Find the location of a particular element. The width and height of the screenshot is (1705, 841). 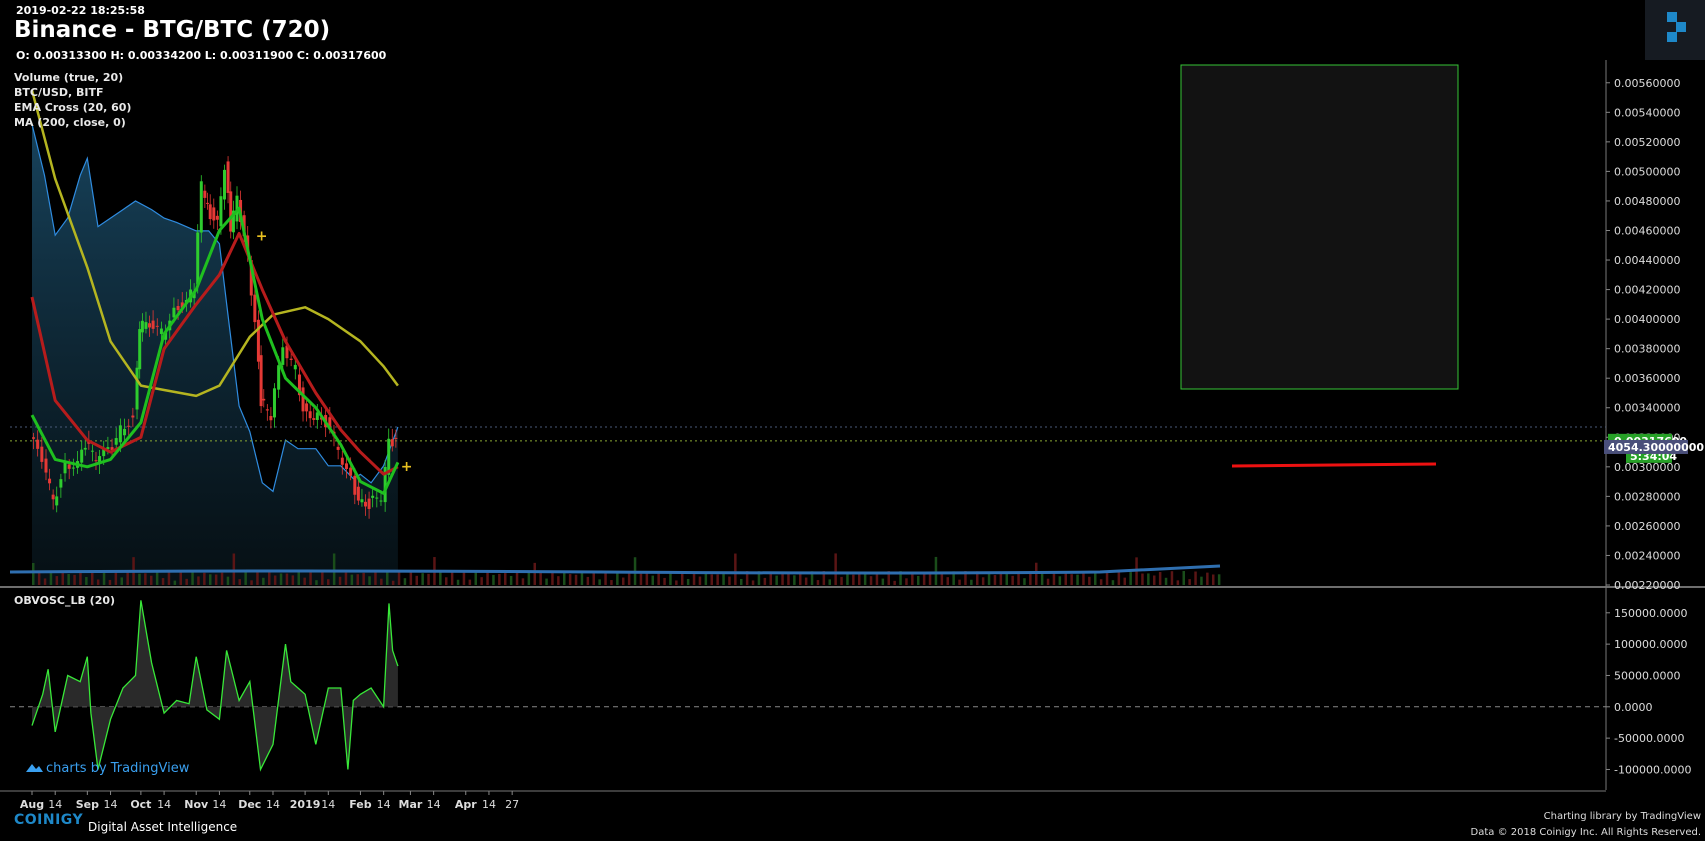

indicator-btcusd-label: BTC/USD, BITF is located at coordinates (58, 92).